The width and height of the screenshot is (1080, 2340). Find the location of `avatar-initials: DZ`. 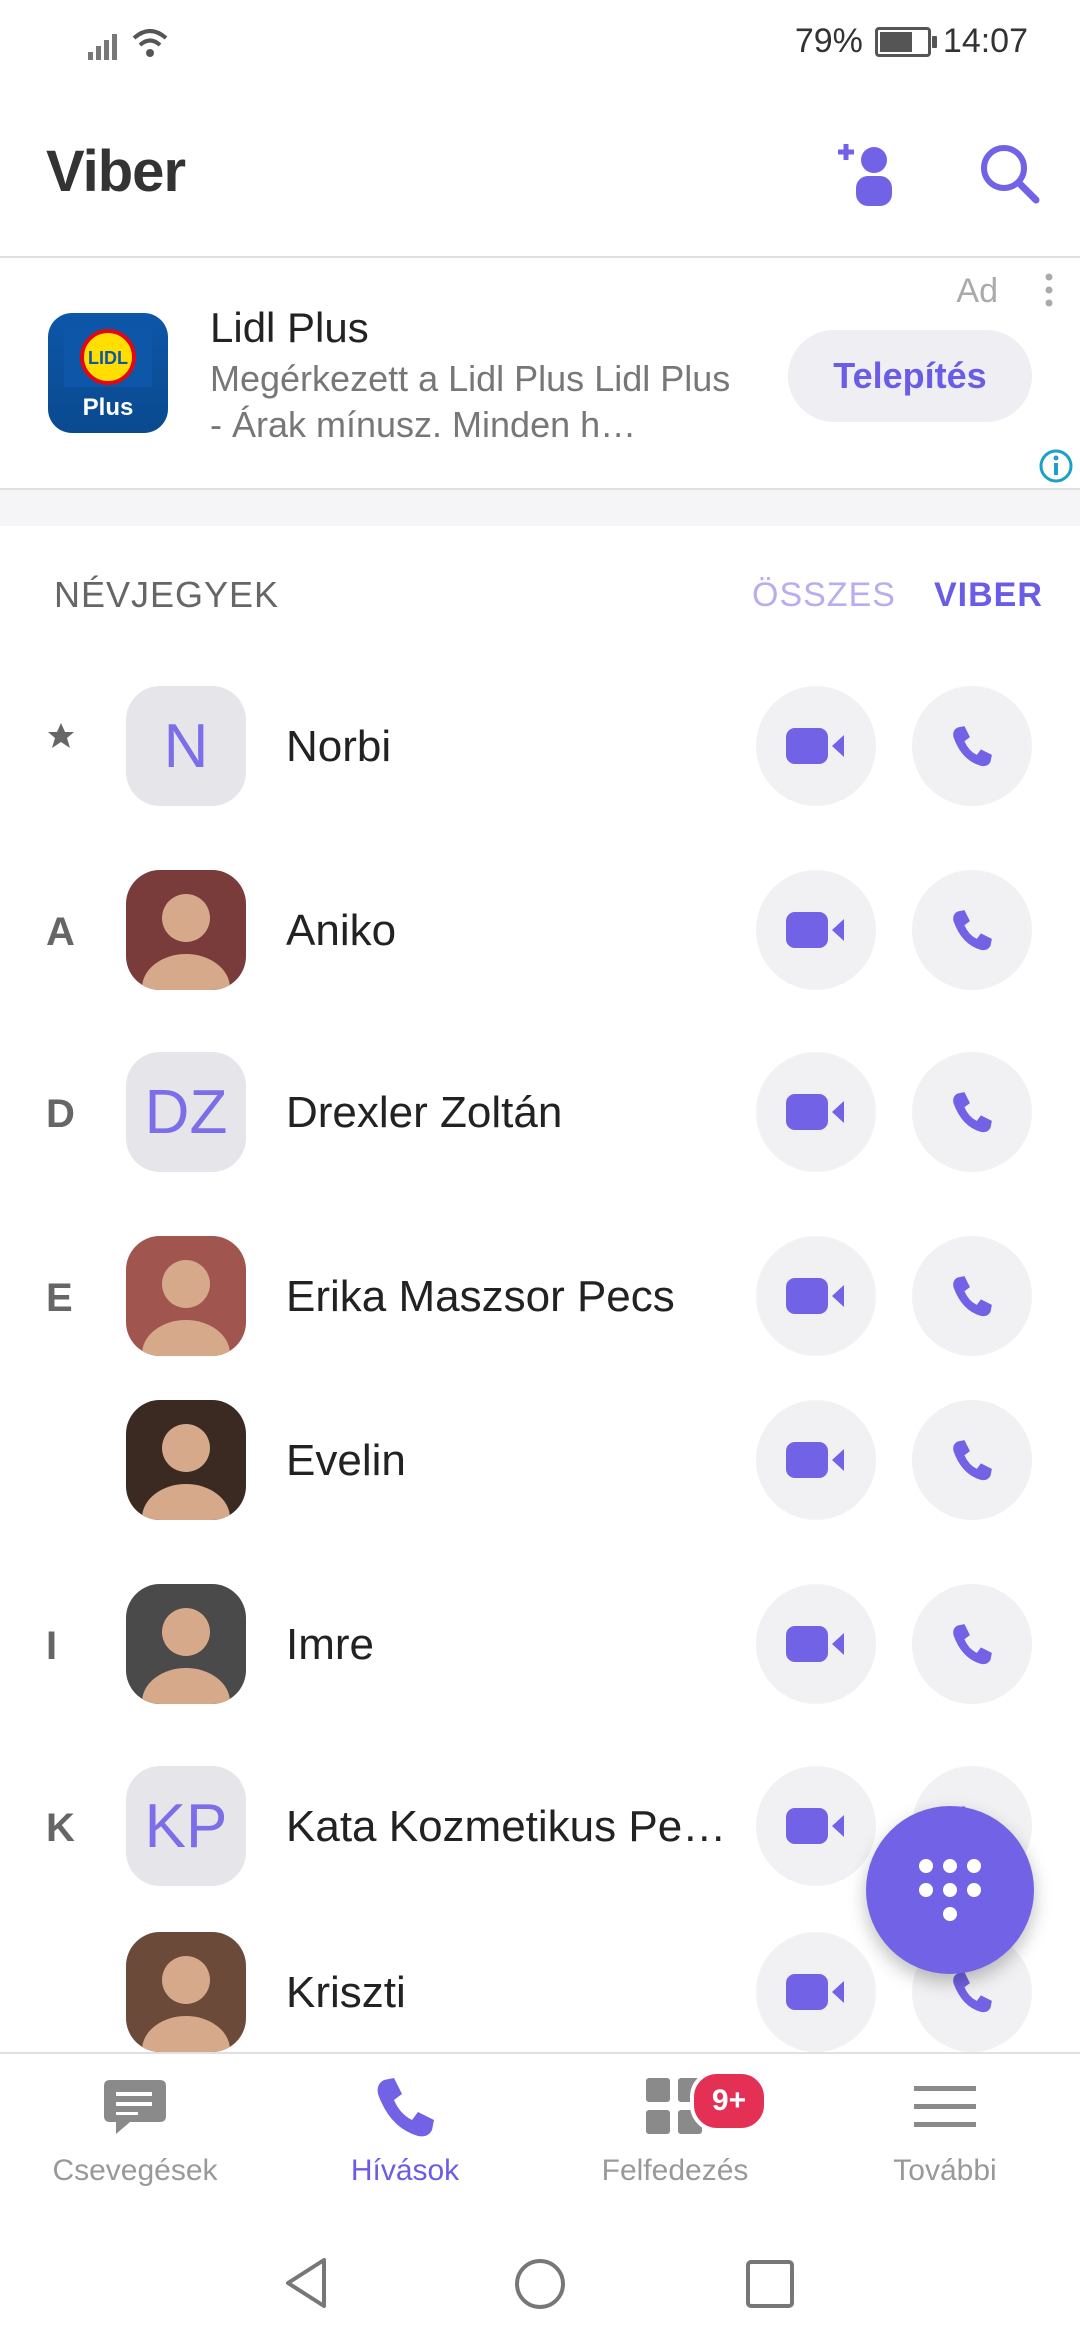

avatar-initials: DZ is located at coordinates (186, 1112).